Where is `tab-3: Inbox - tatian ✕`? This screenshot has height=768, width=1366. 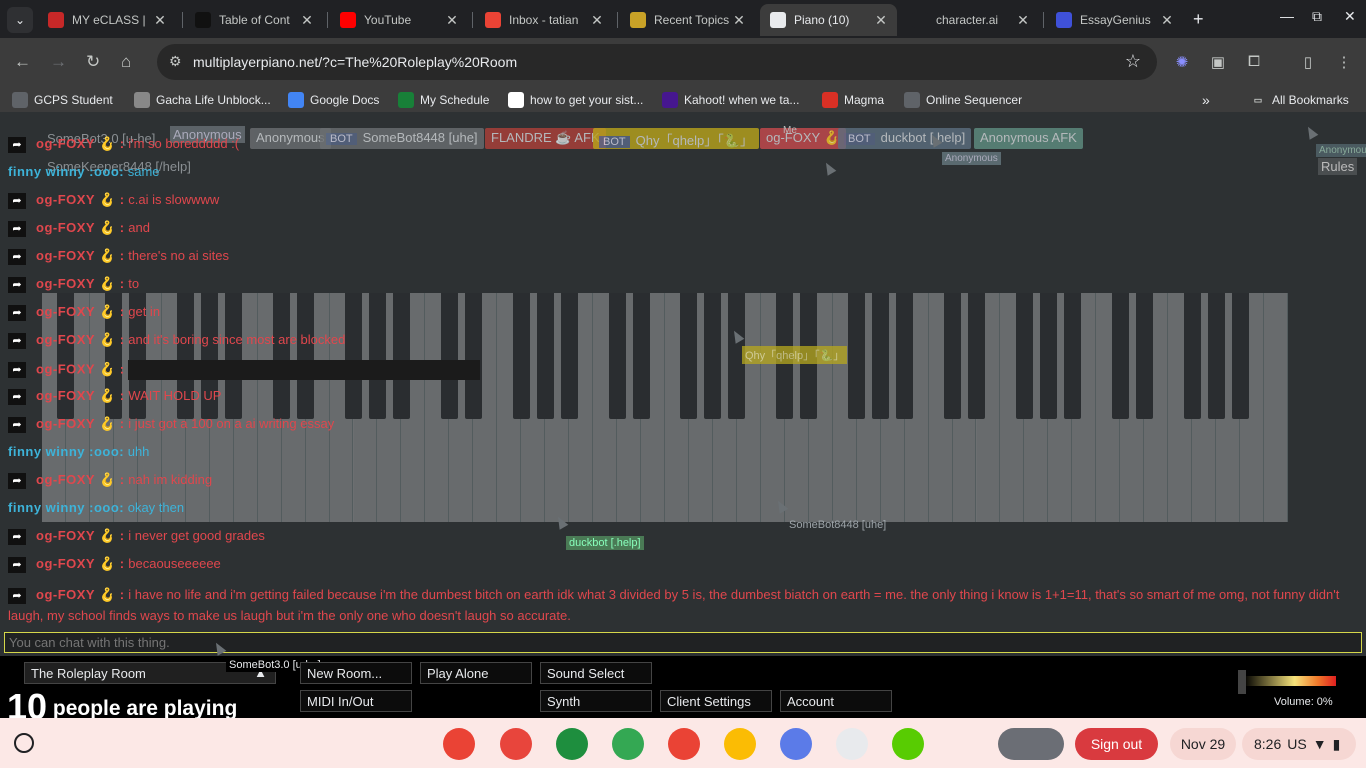 tab-3: Inbox - tatian ✕ is located at coordinates (544, 20).